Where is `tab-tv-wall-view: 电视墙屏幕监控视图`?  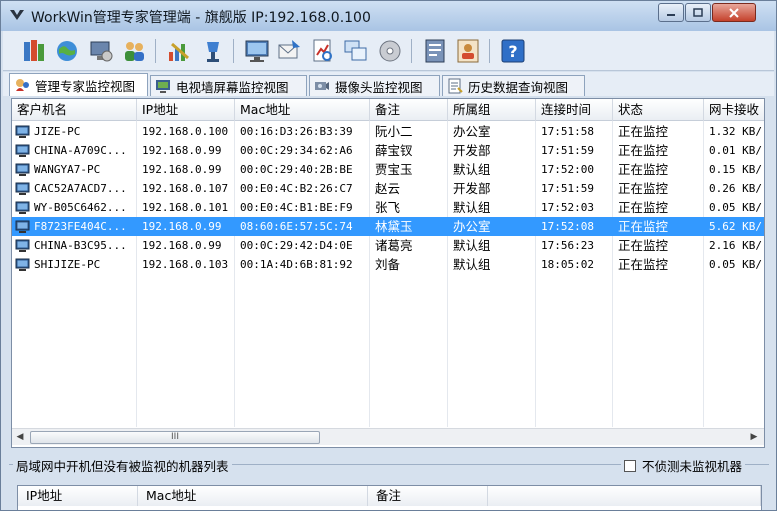 tab-tv-wall-view: 电视墙屏幕监控视图 is located at coordinates (228, 85).